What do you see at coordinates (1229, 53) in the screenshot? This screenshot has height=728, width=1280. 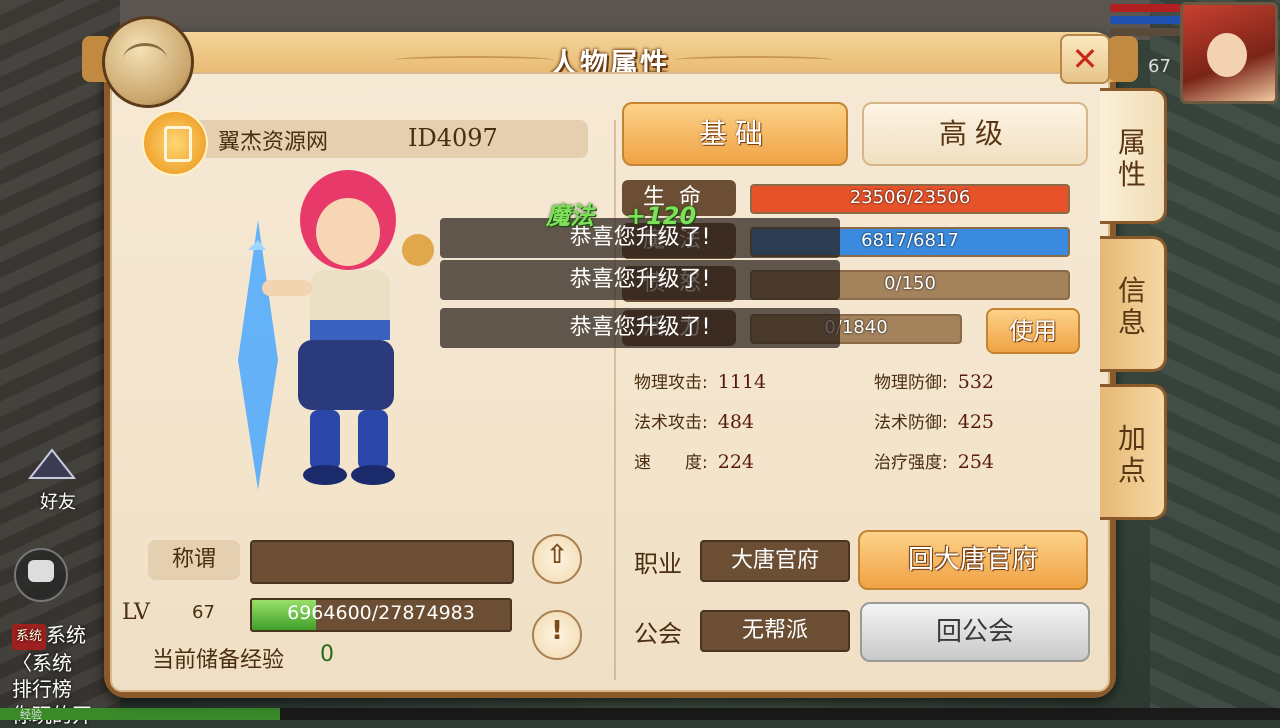 I see `player-portrait` at bounding box center [1229, 53].